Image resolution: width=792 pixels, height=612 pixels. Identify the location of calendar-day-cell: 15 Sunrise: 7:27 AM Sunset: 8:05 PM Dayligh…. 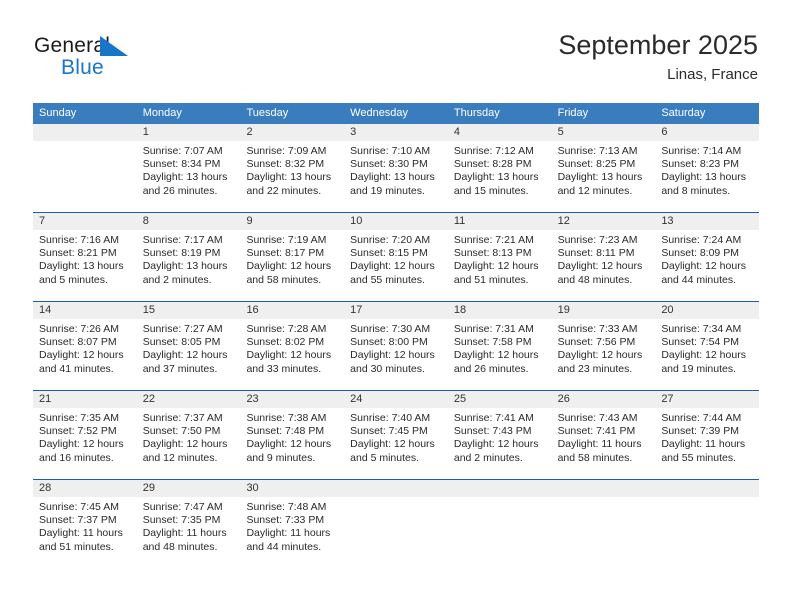
(188, 346).